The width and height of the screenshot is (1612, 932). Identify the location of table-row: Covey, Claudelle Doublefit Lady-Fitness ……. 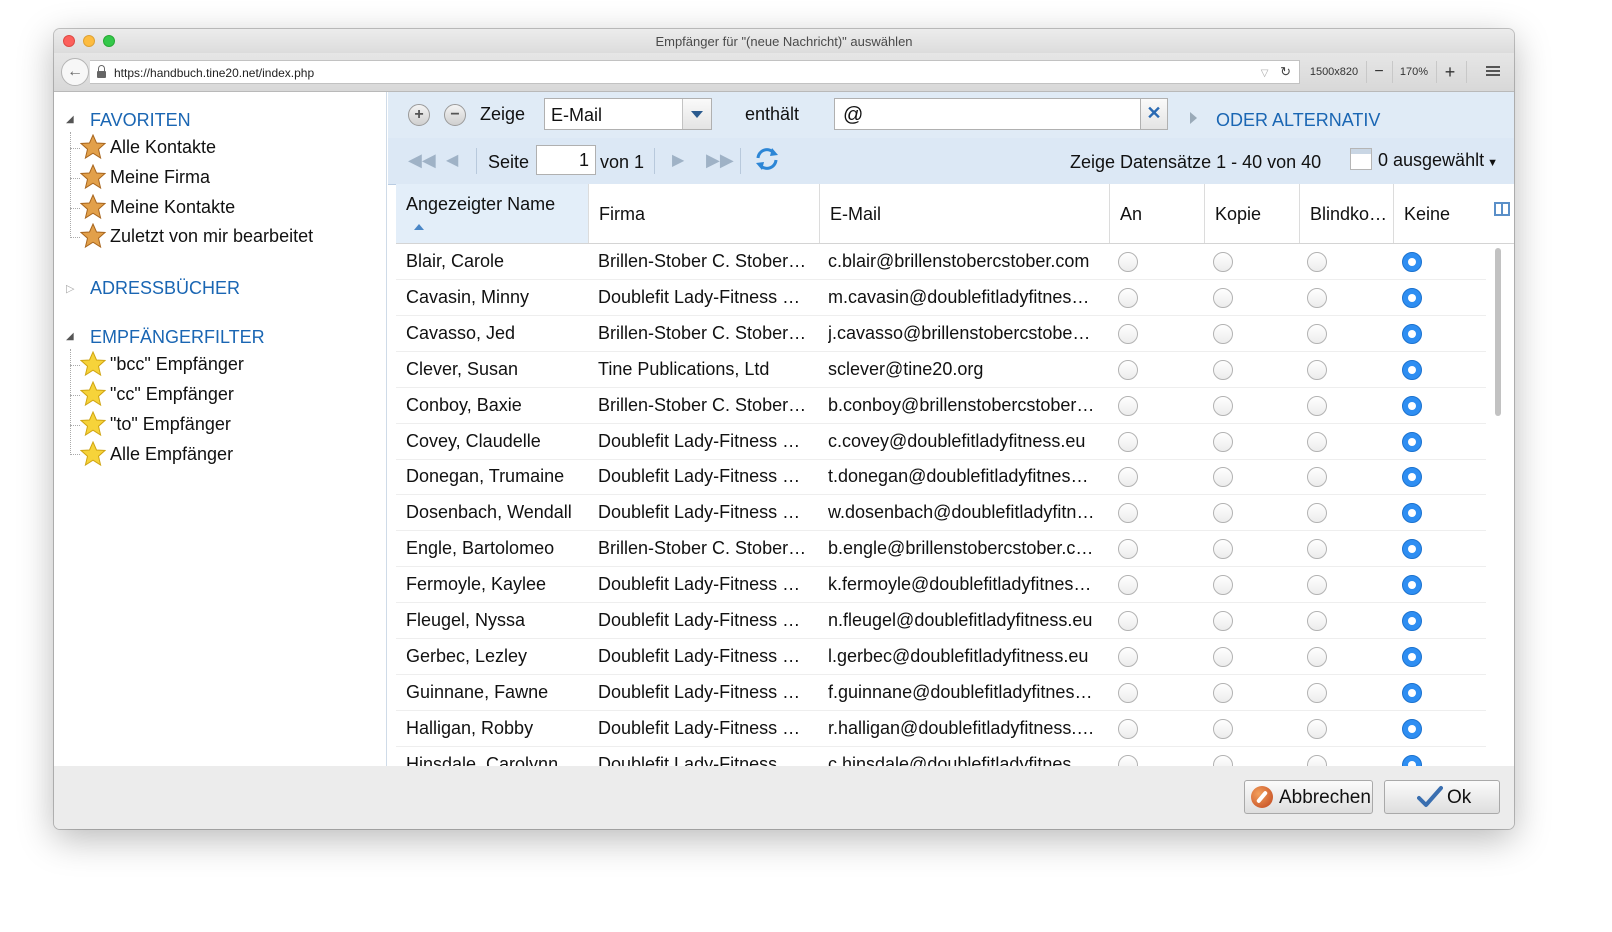
(941, 442).